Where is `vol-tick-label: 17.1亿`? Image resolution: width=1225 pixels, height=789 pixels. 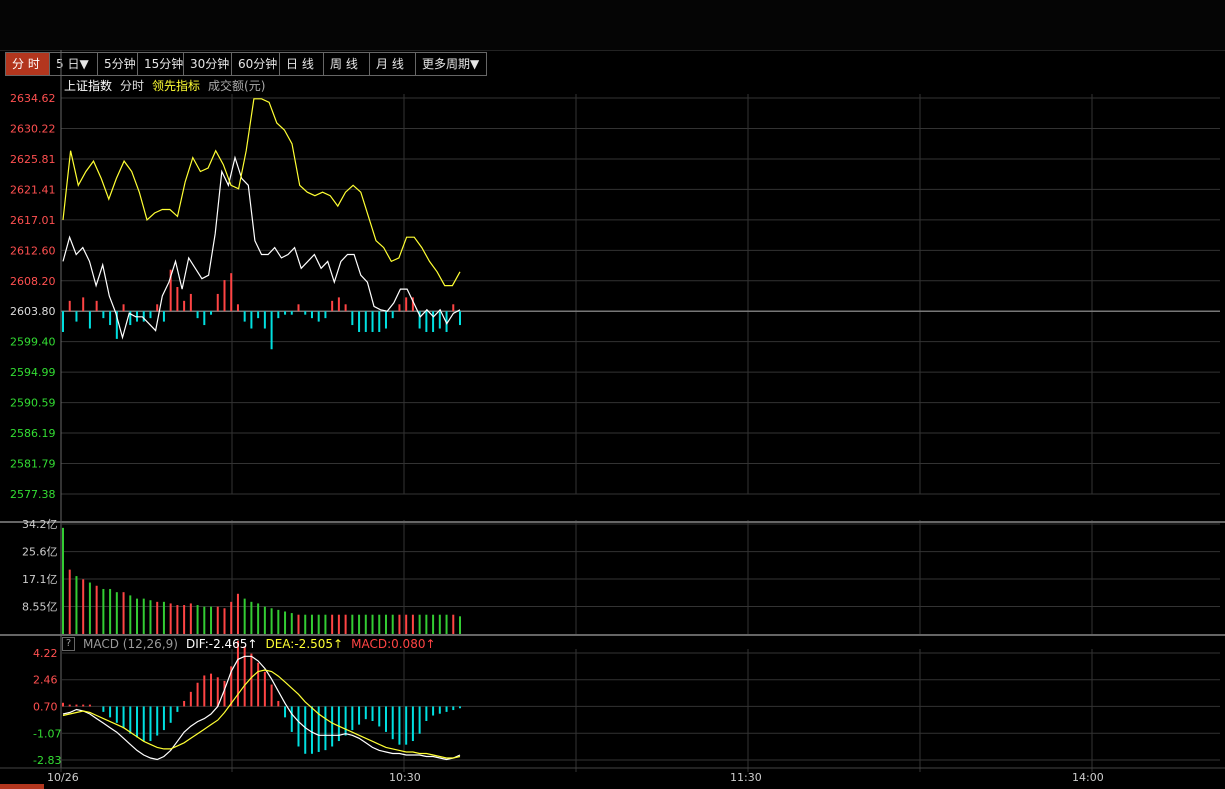 vol-tick-label: 17.1亿 is located at coordinates (40, 579).